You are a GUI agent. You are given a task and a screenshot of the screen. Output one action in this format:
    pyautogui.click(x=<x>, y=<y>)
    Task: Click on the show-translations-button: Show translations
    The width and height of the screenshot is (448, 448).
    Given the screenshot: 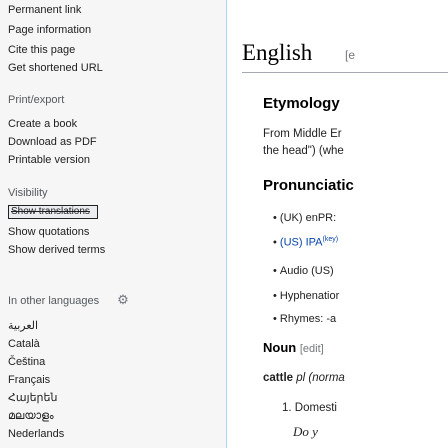 What is the action you would take?
    pyautogui.click(x=53, y=212)
    